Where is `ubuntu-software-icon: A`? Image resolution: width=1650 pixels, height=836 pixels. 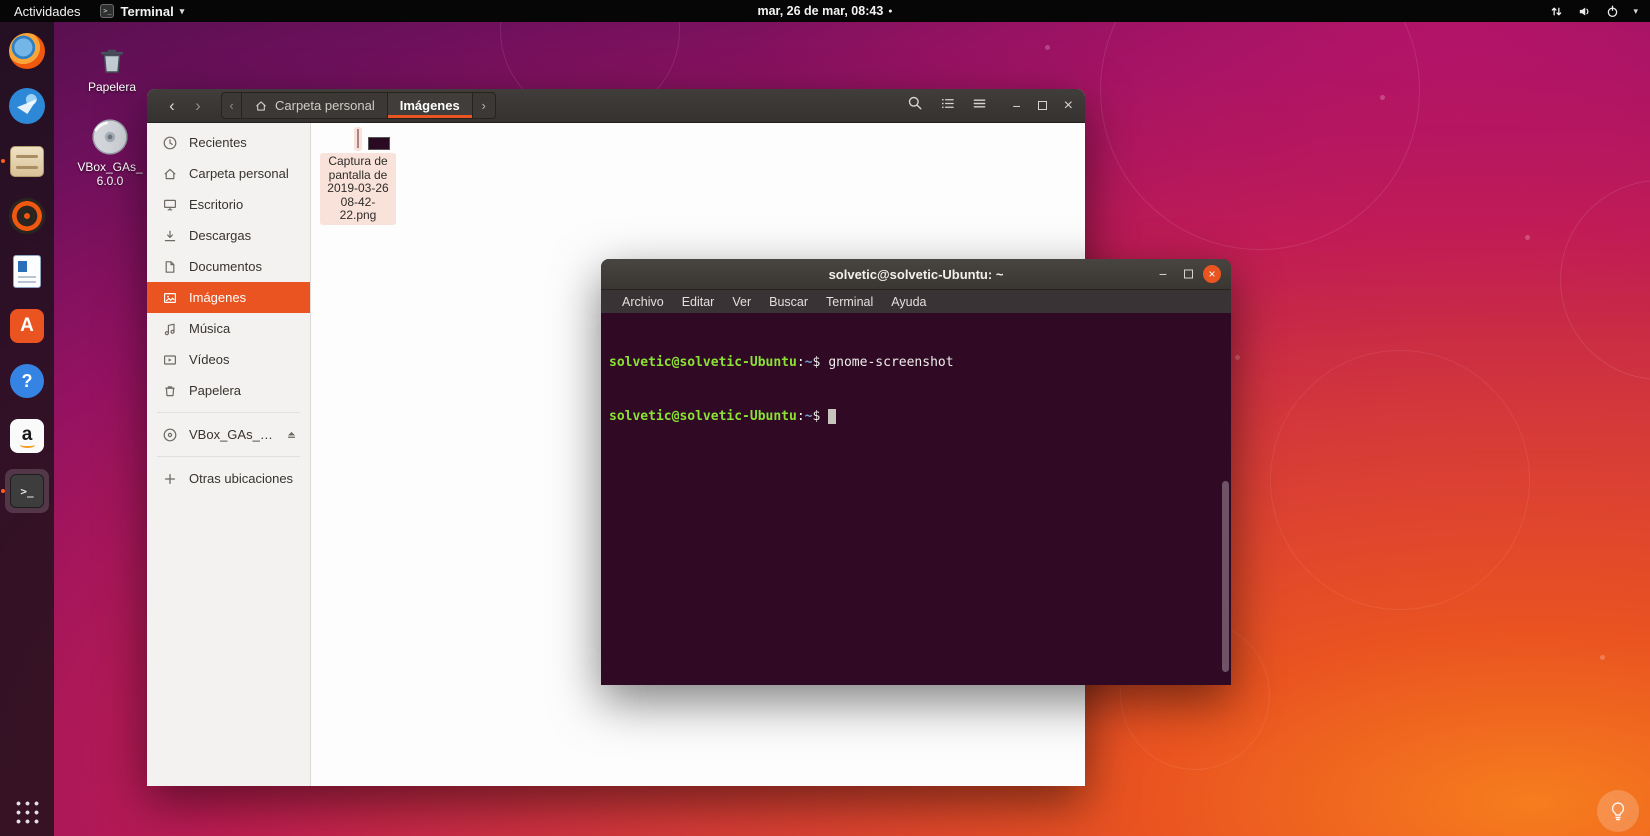
ubuntu-software-icon: A is located at coordinates (27, 326).